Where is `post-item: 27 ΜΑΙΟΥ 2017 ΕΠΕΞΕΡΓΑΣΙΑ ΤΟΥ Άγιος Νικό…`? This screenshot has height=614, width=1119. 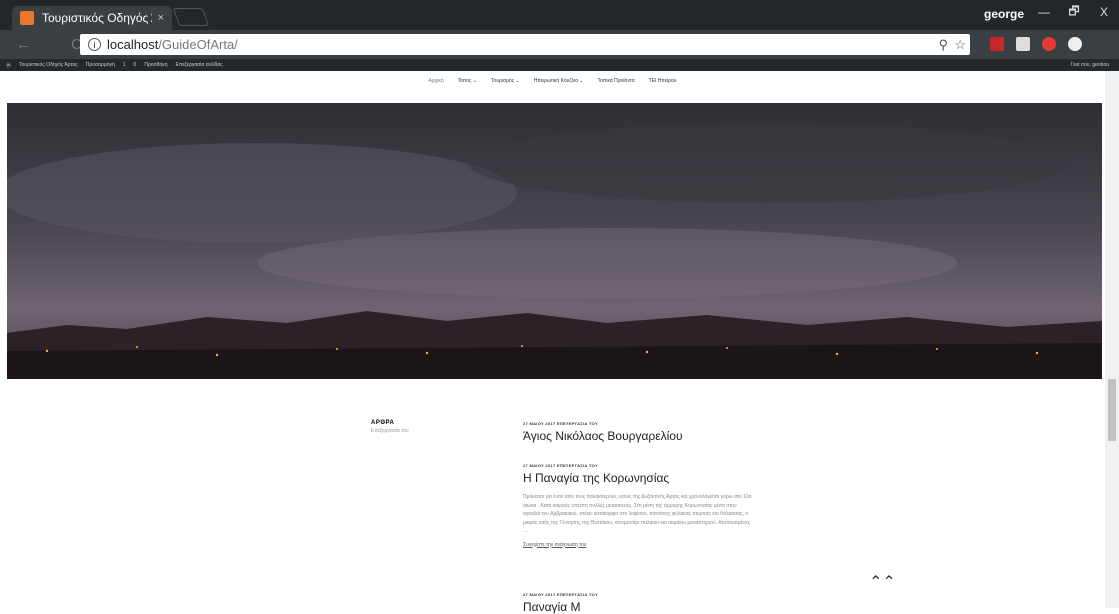 post-item: 27 ΜΑΙΟΥ 2017 ΕΠΕΞΕΡΓΑΣΙΑ ΤΟΥ Άγιος Νικό… is located at coordinates (638, 432).